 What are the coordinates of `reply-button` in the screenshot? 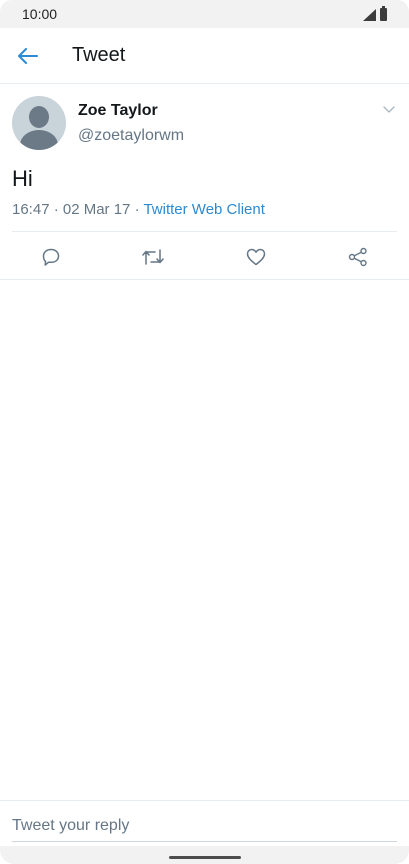 It's located at (51, 257).